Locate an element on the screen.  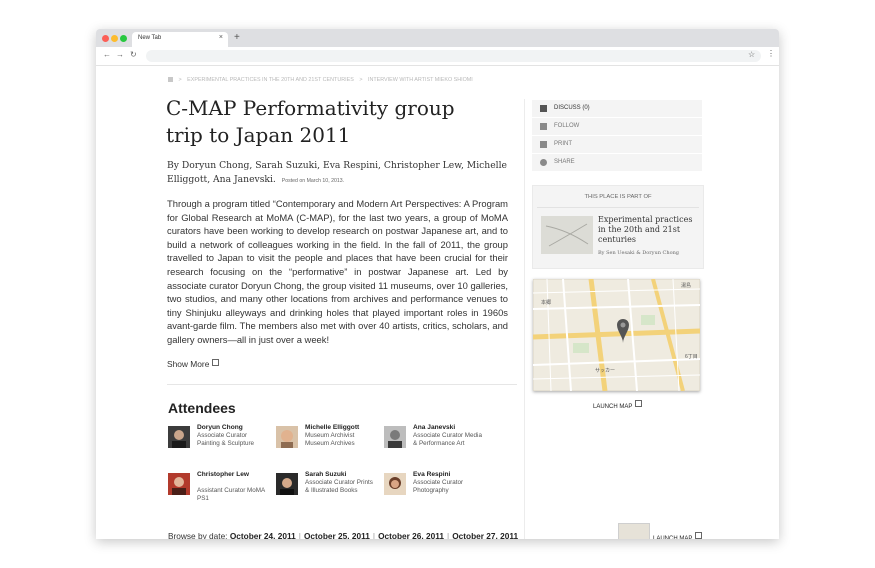
close-window-button is located at coordinates (105, 38).